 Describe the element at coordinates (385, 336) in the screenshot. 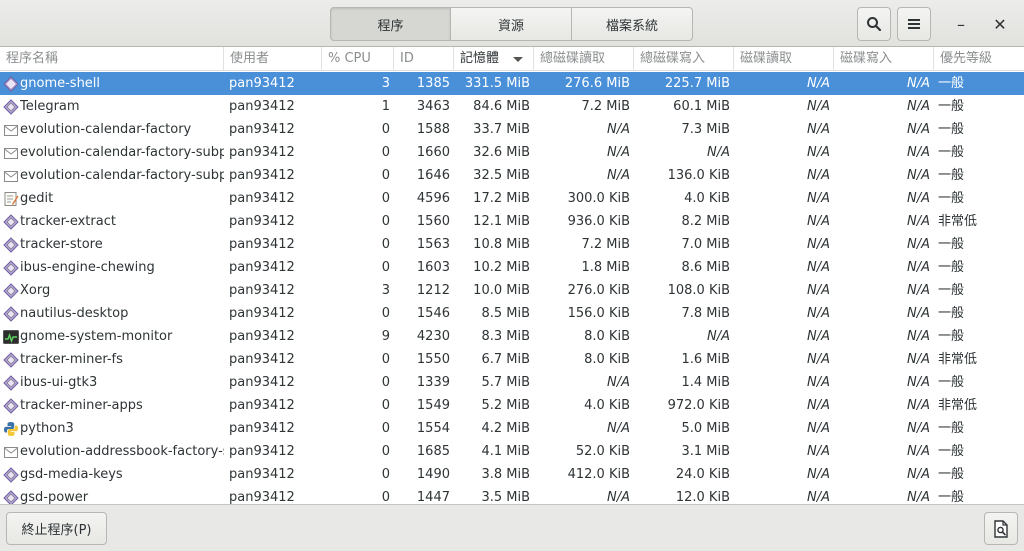

I see `cell-cpu: 9` at that location.